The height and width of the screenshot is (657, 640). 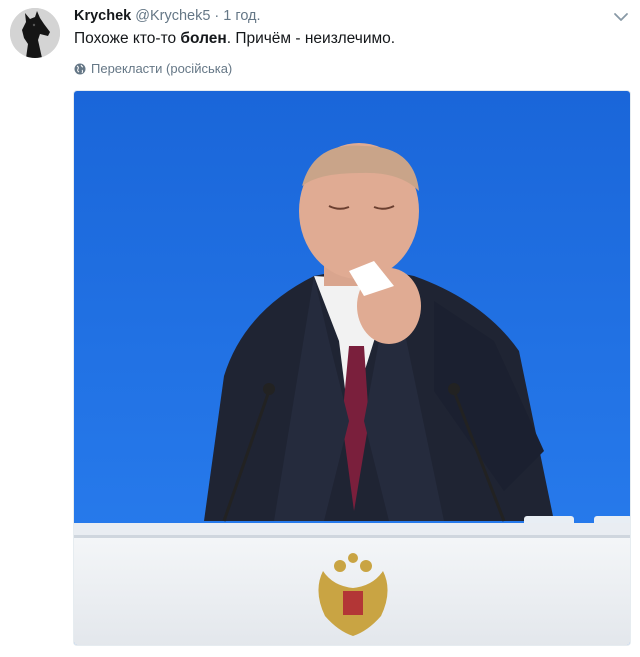 What do you see at coordinates (203, 38) in the screenshot?
I see `tweet-text-bold: болен` at bounding box center [203, 38].